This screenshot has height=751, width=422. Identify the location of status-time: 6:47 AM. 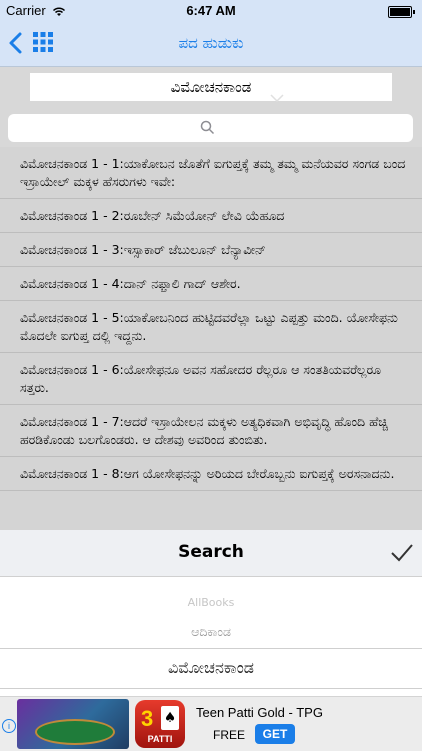
(211, 10).